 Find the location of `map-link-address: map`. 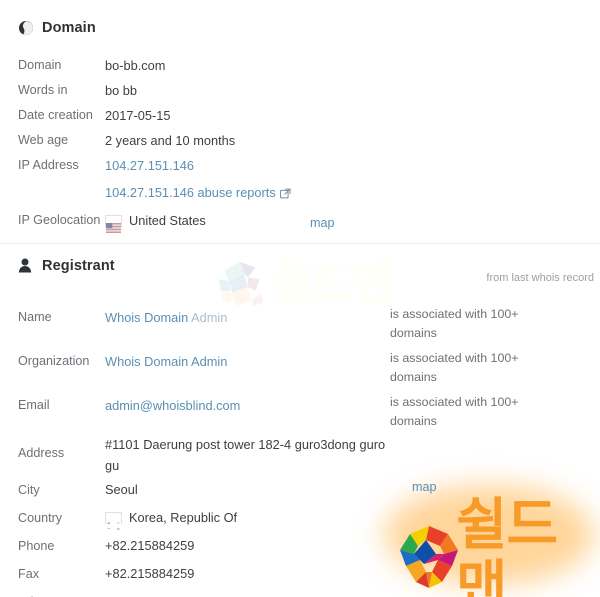

map-link-address: map is located at coordinates (424, 487).